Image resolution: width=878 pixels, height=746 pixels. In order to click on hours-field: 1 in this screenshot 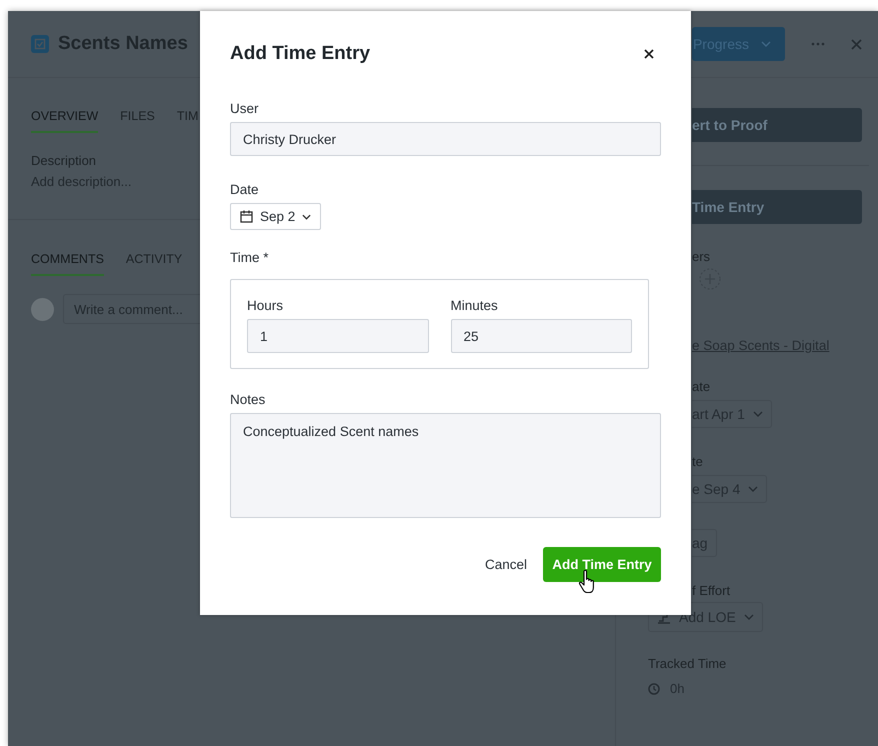, I will do `click(337, 336)`.